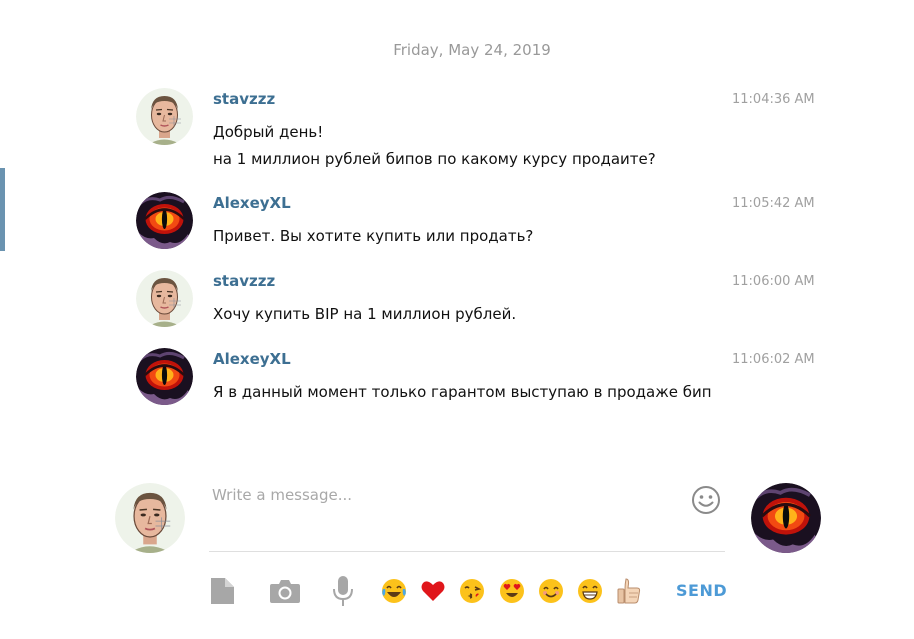  I want to click on emoji-picker-button, so click(706, 500).